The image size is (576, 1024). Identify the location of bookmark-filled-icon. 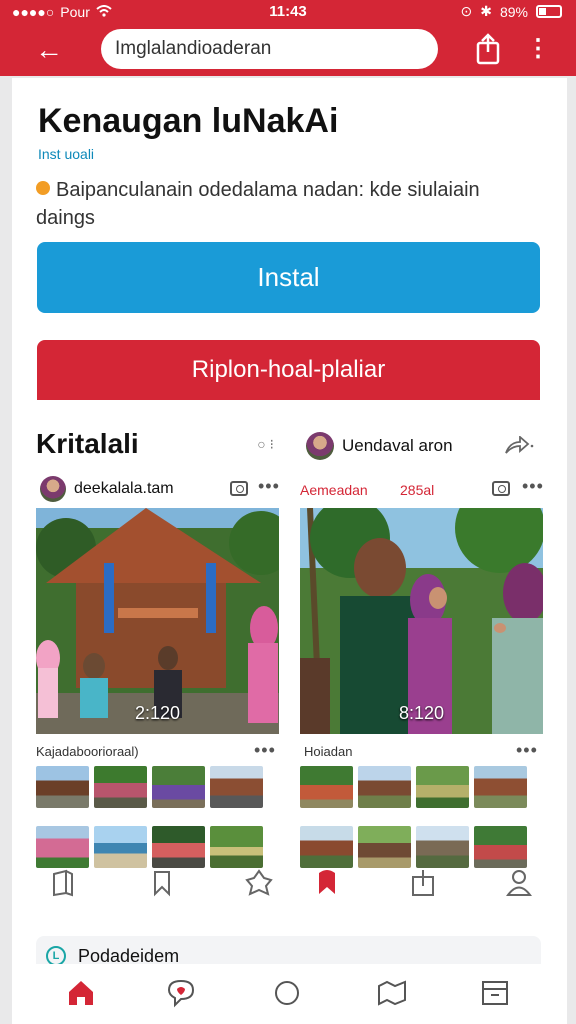
(327, 883).